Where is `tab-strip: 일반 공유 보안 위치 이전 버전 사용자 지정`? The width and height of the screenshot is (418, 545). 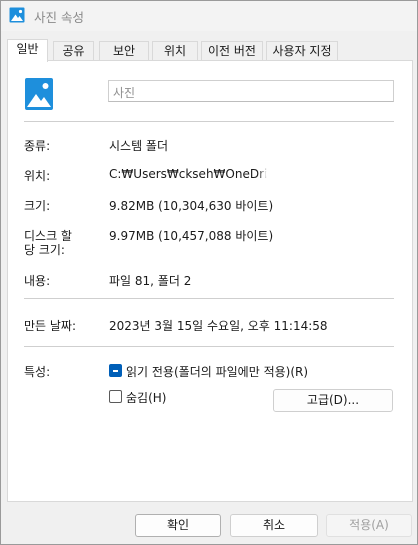 tab-strip: 일반 공유 보안 위치 이전 버전 사용자 지정 is located at coordinates (210, 50).